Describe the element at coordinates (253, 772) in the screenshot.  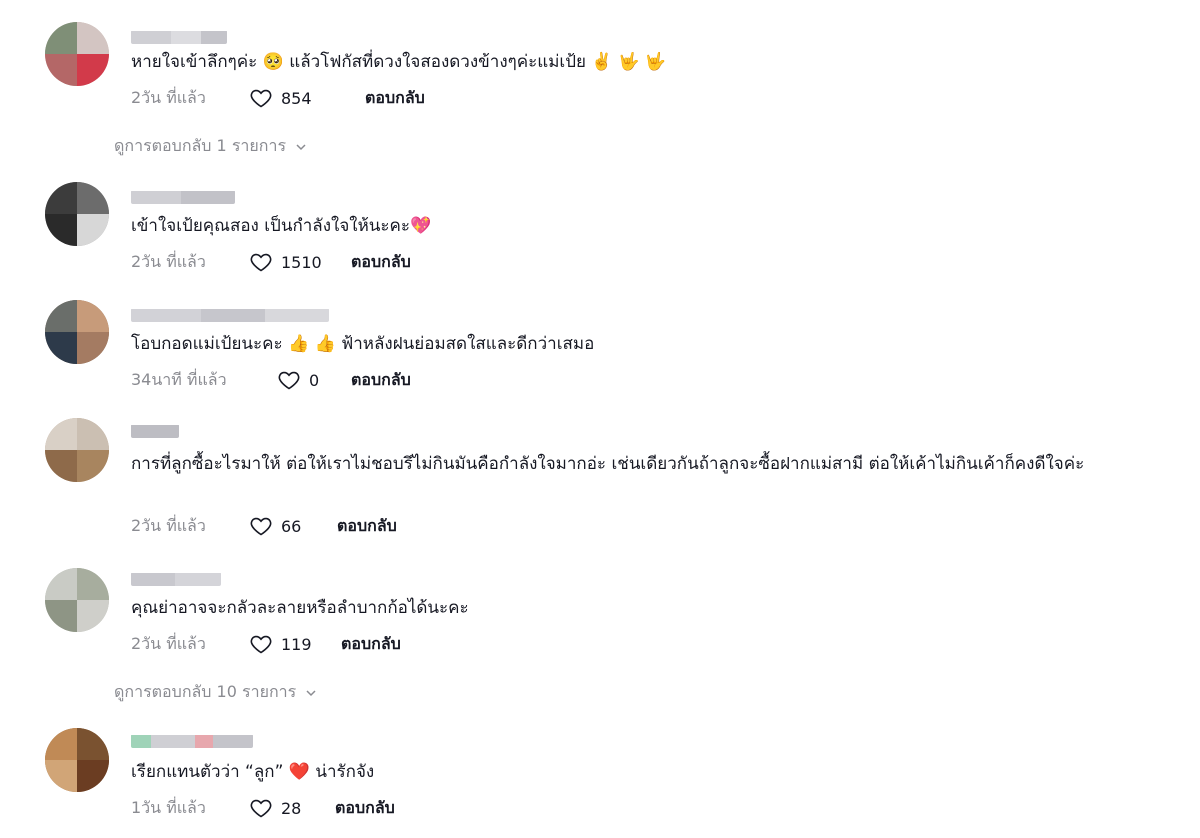
I see `comment-text: เรียกแทนตัวว่า “ลูก” ❤️ น่ารักจัง` at that location.